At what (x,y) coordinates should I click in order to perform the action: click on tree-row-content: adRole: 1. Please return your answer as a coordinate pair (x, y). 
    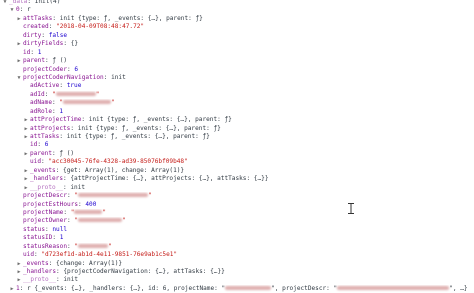
    Looking at the image, I should click on (46, 112).